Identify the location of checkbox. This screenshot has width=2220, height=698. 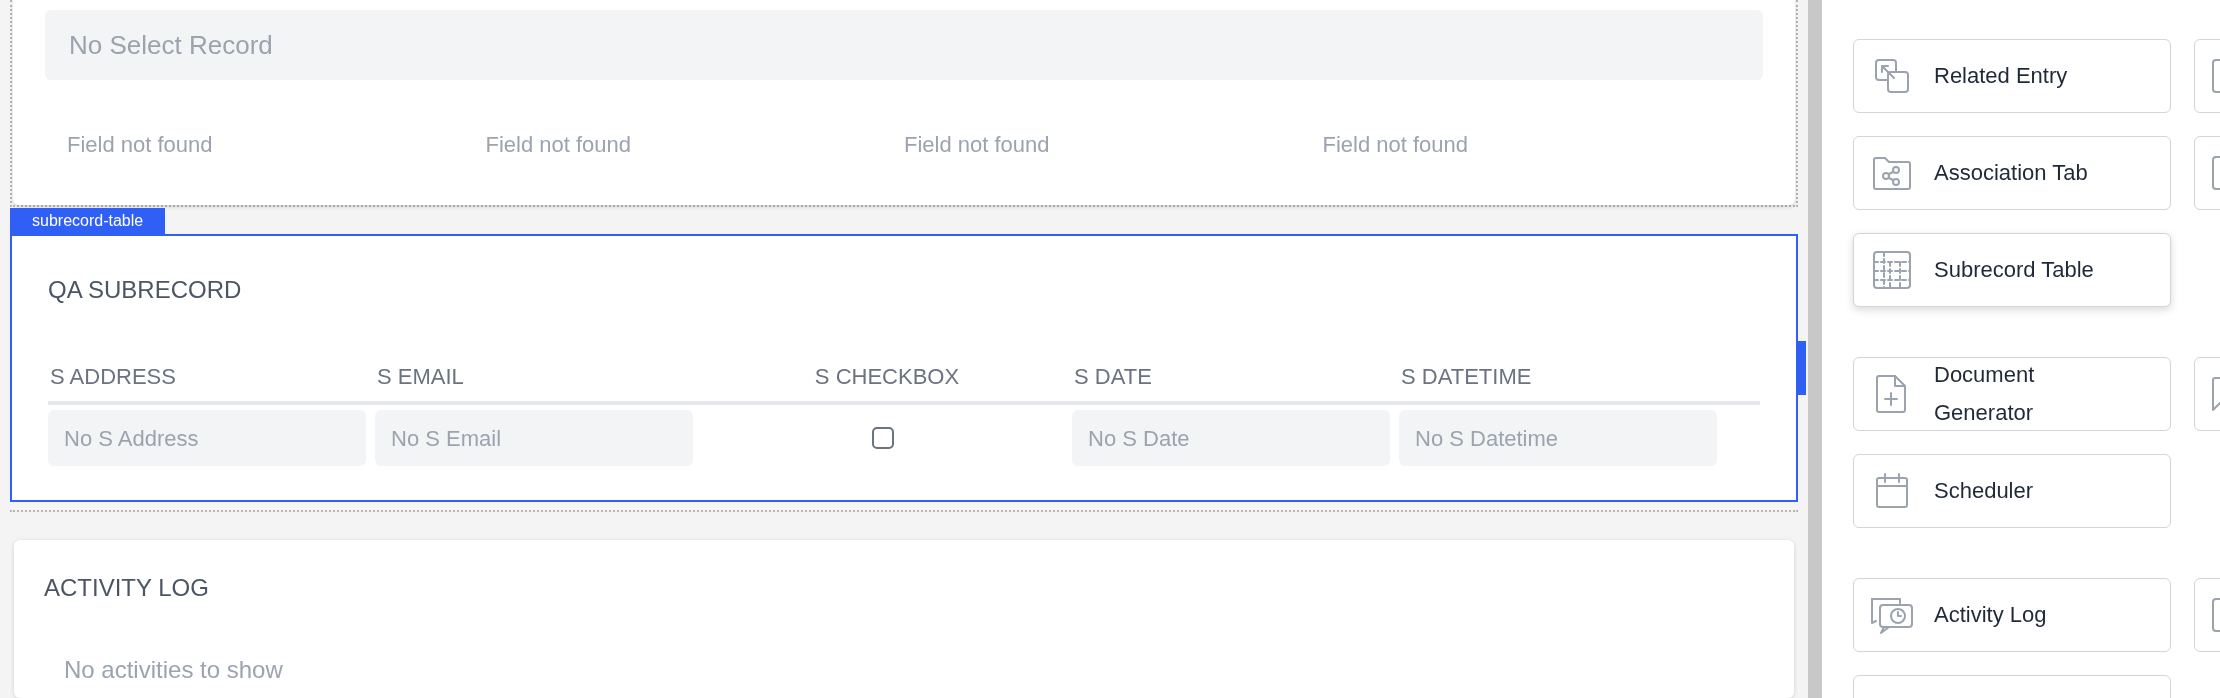
(882, 438).